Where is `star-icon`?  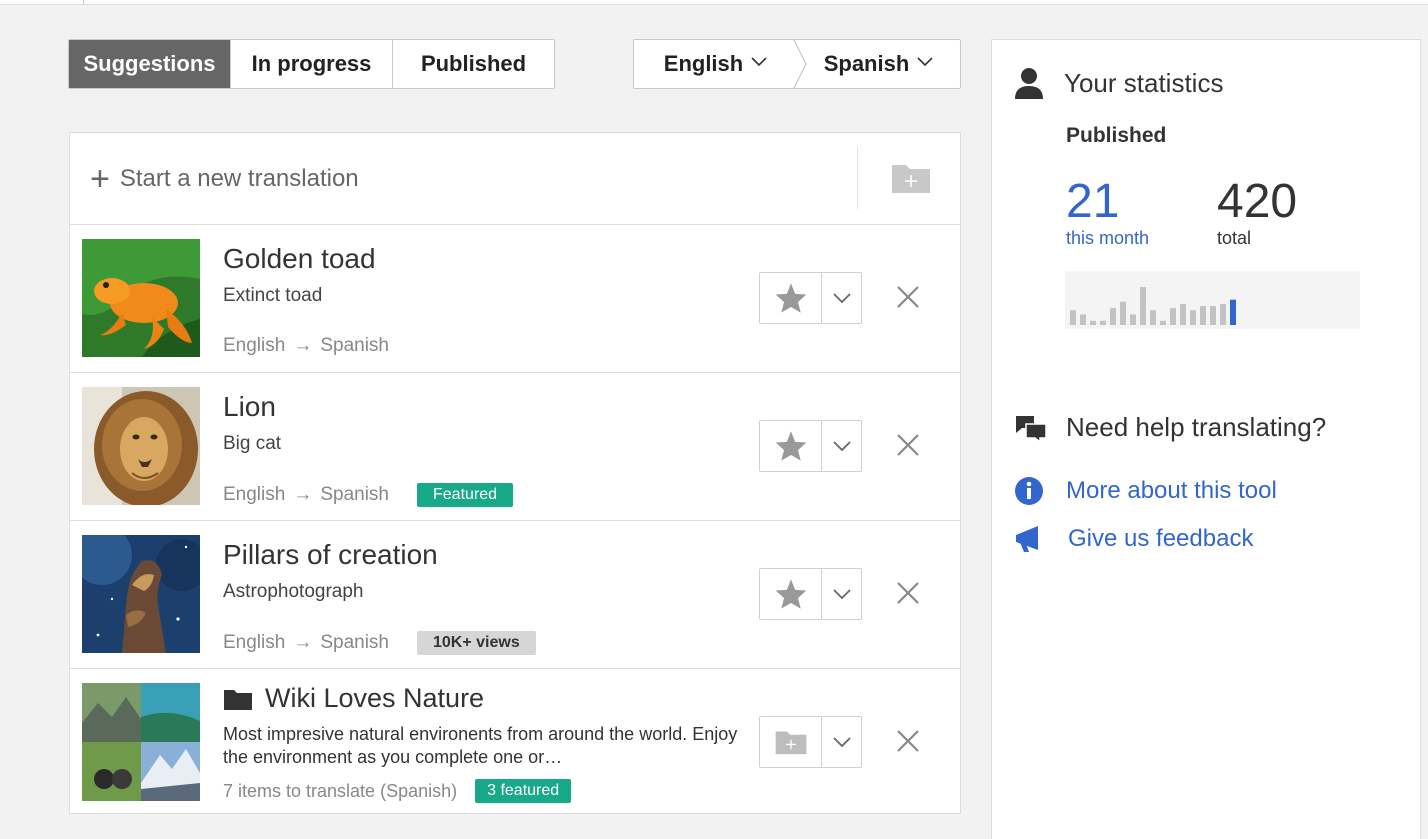
star-icon is located at coordinates (790, 594).